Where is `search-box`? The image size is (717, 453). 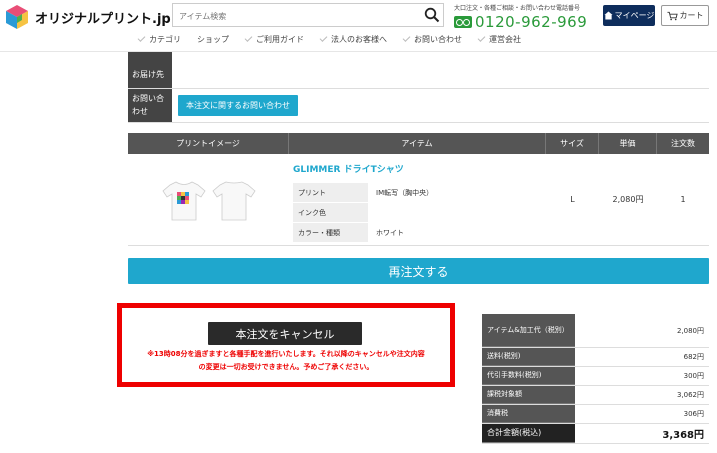 search-box is located at coordinates (308, 15).